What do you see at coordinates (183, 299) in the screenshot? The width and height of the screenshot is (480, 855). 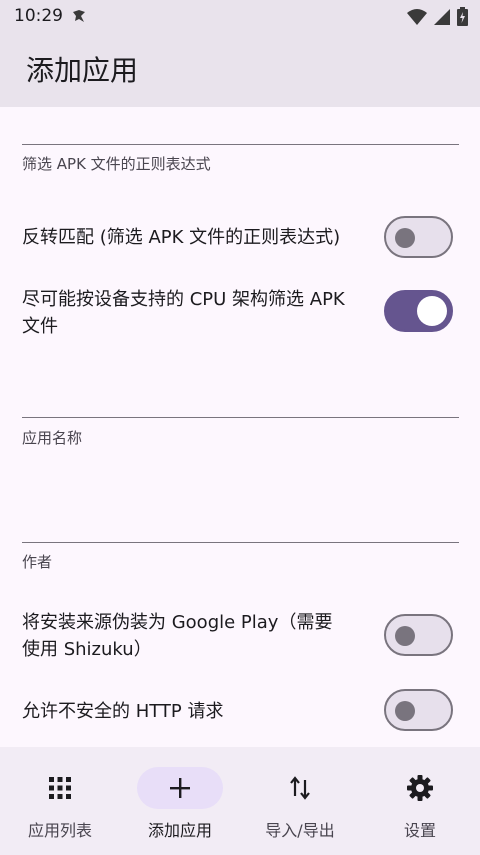 I see `cpu-filter-label-line1: 尽可能按设备支持的 CPU 架构筛选 APK` at bounding box center [183, 299].